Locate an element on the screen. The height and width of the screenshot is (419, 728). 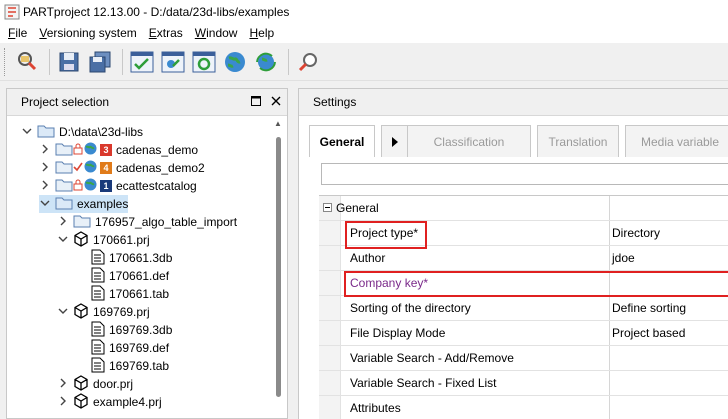
tree-item: 4 cadenas_demo2 is located at coordinates (122, 168).